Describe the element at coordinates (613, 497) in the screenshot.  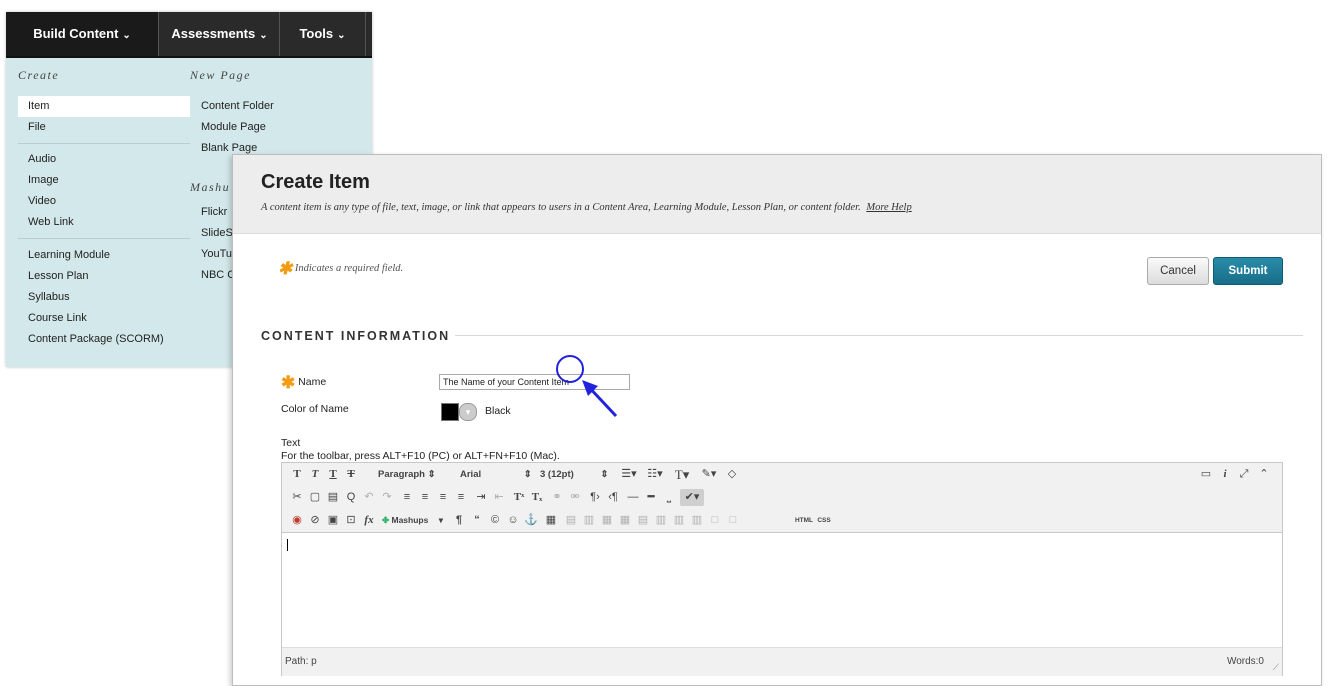
I see `rtl-icon: ‹¶` at that location.